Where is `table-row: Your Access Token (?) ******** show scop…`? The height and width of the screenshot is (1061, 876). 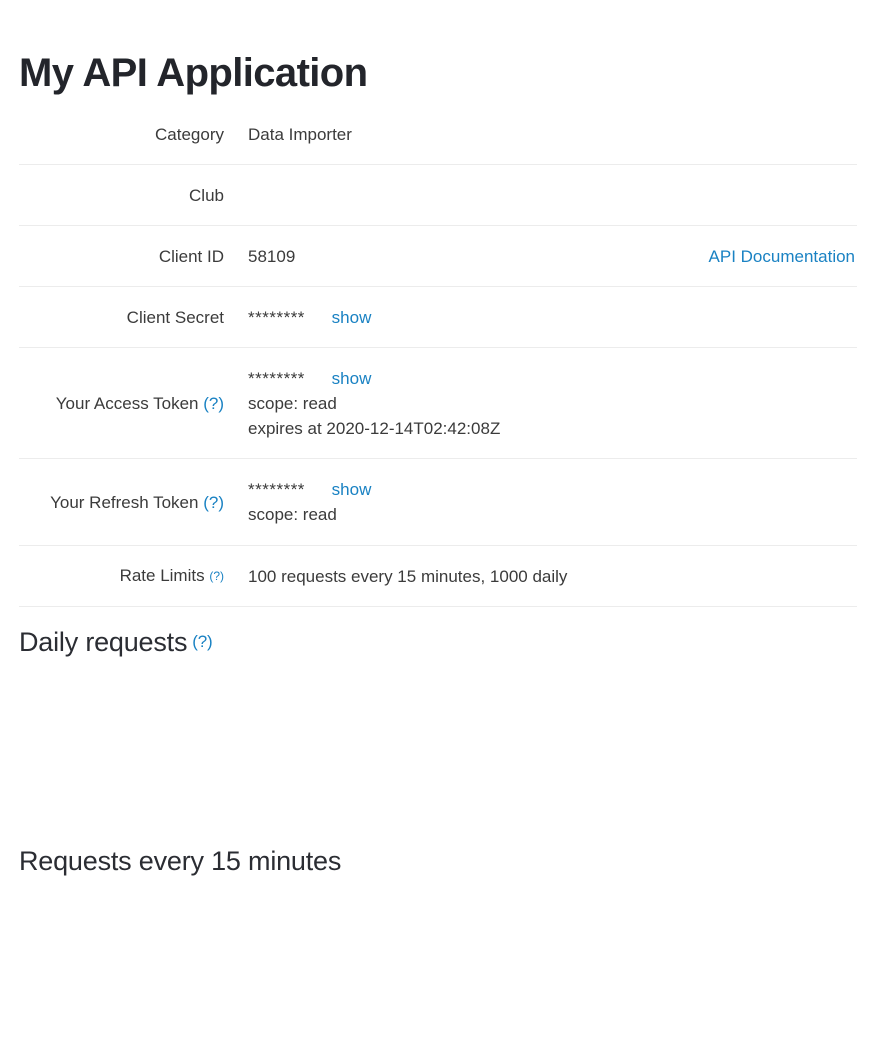
table-row: Your Access Token (?) ******** show scop… is located at coordinates (438, 403).